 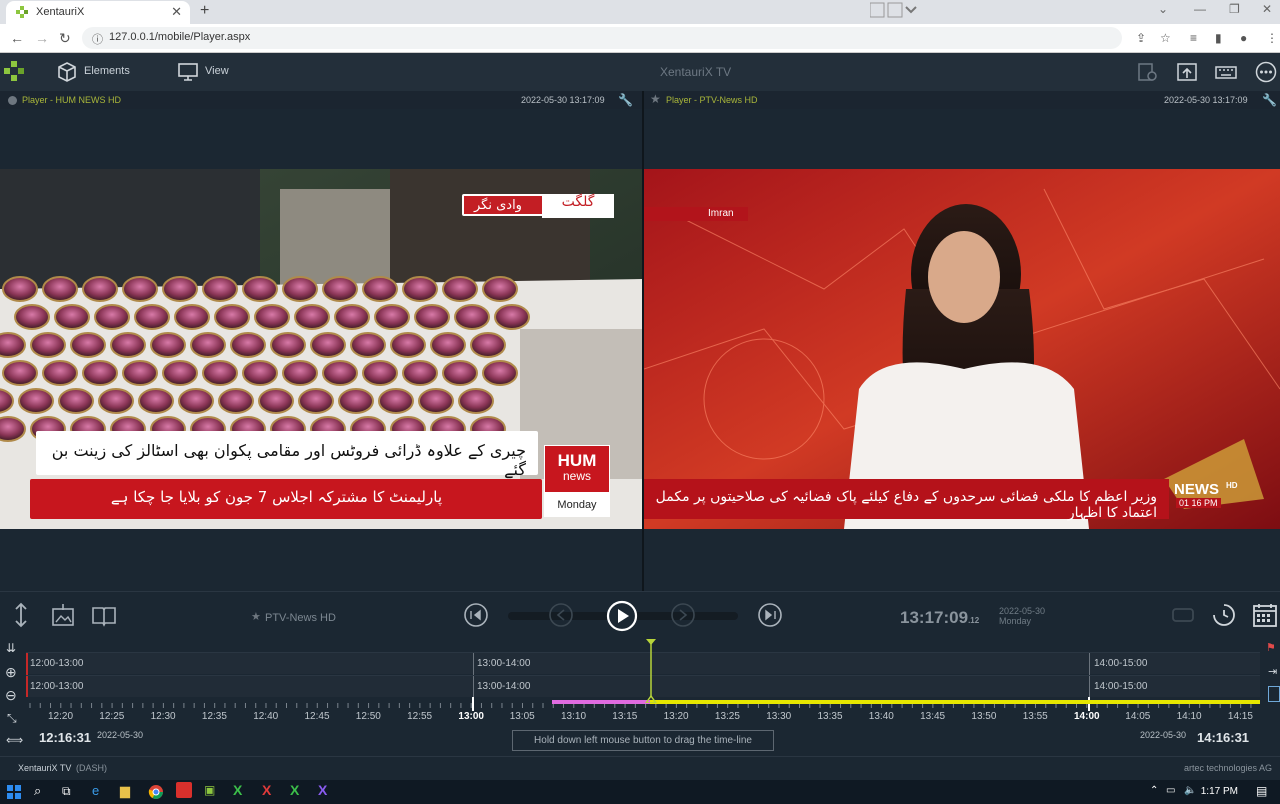 What do you see at coordinates (17, 38) in the screenshot?
I see `back-icon: ←` at bounding box center [17, 38].